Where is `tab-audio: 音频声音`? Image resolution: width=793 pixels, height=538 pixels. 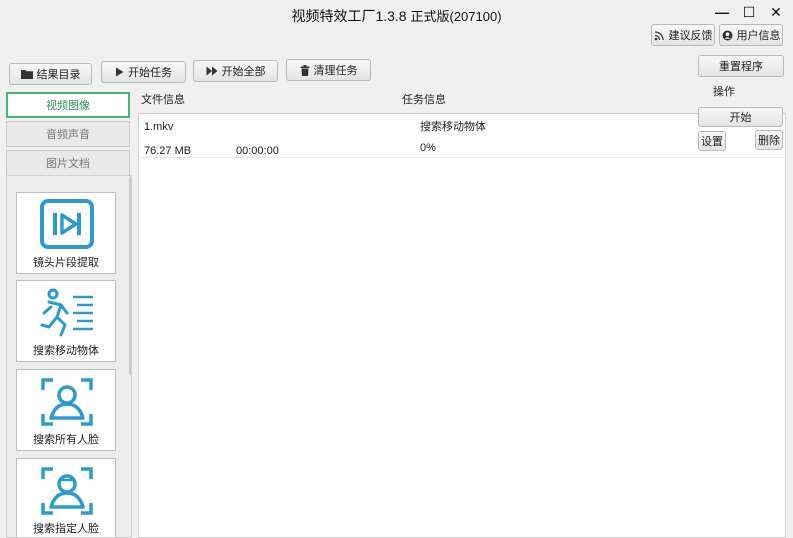
tab-audio: 音频声音 is located at coordinates (68, 134).